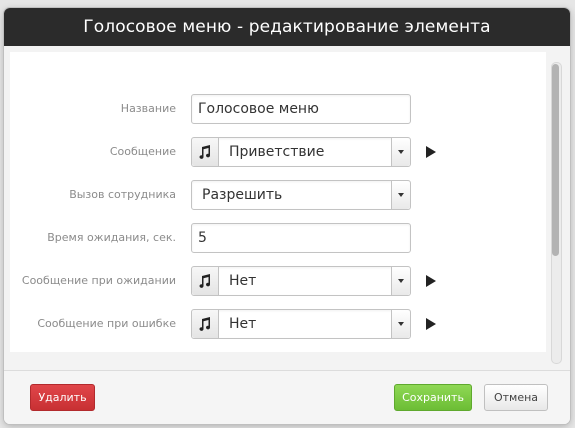 This screenshot has width=575, height=428. Describe the element at coordinates (301, 324) in the screenshot. I see `error-message-select: Нет` at that location.